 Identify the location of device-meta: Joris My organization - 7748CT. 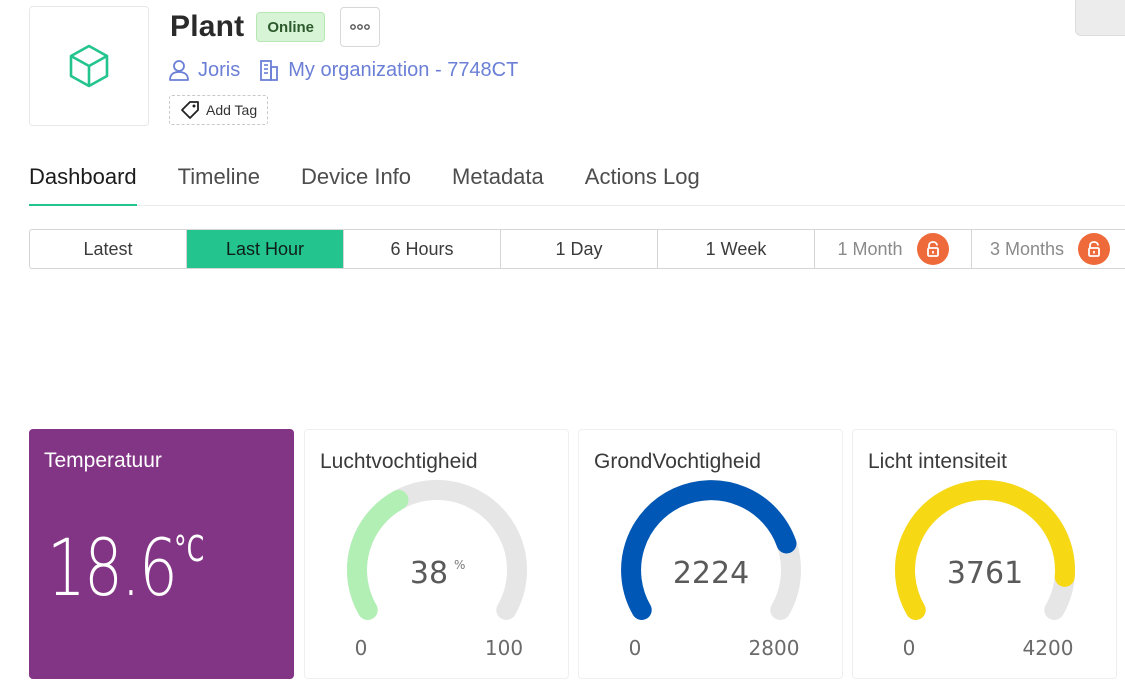
(343, 70).